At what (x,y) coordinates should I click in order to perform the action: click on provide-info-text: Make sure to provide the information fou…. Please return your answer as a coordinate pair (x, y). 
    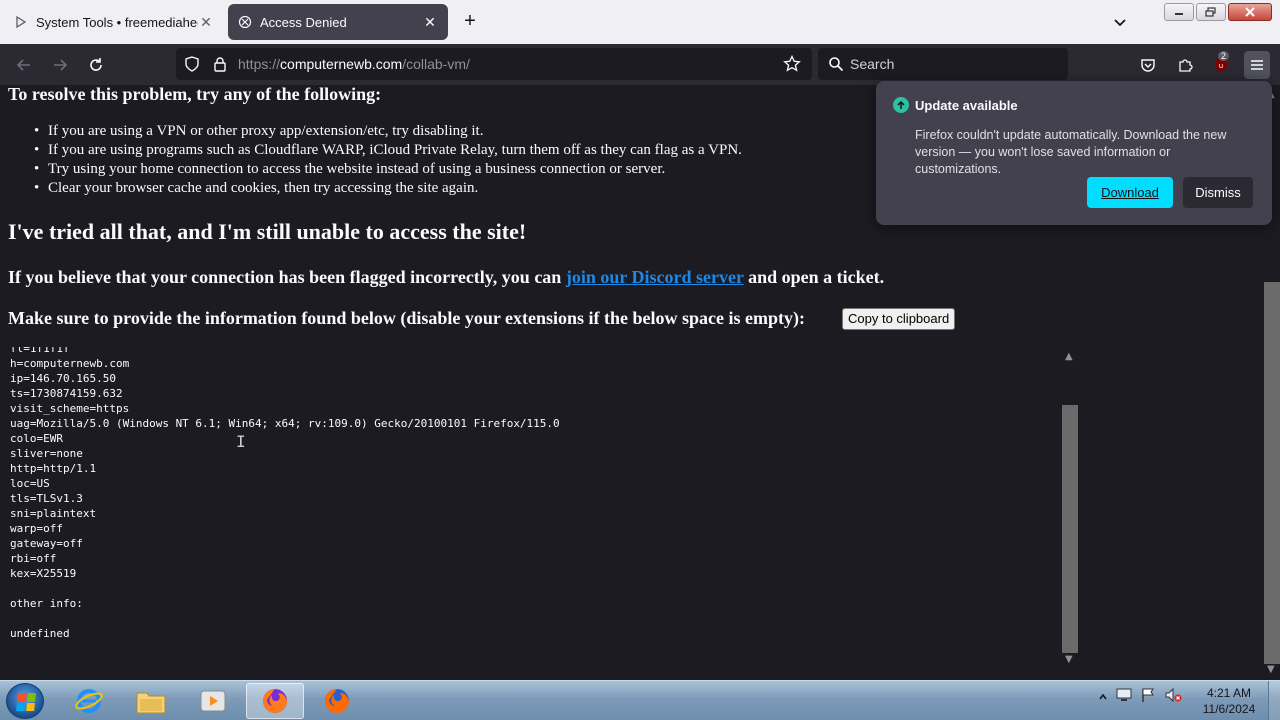
    Looking at the image, I should click on (407, 318).